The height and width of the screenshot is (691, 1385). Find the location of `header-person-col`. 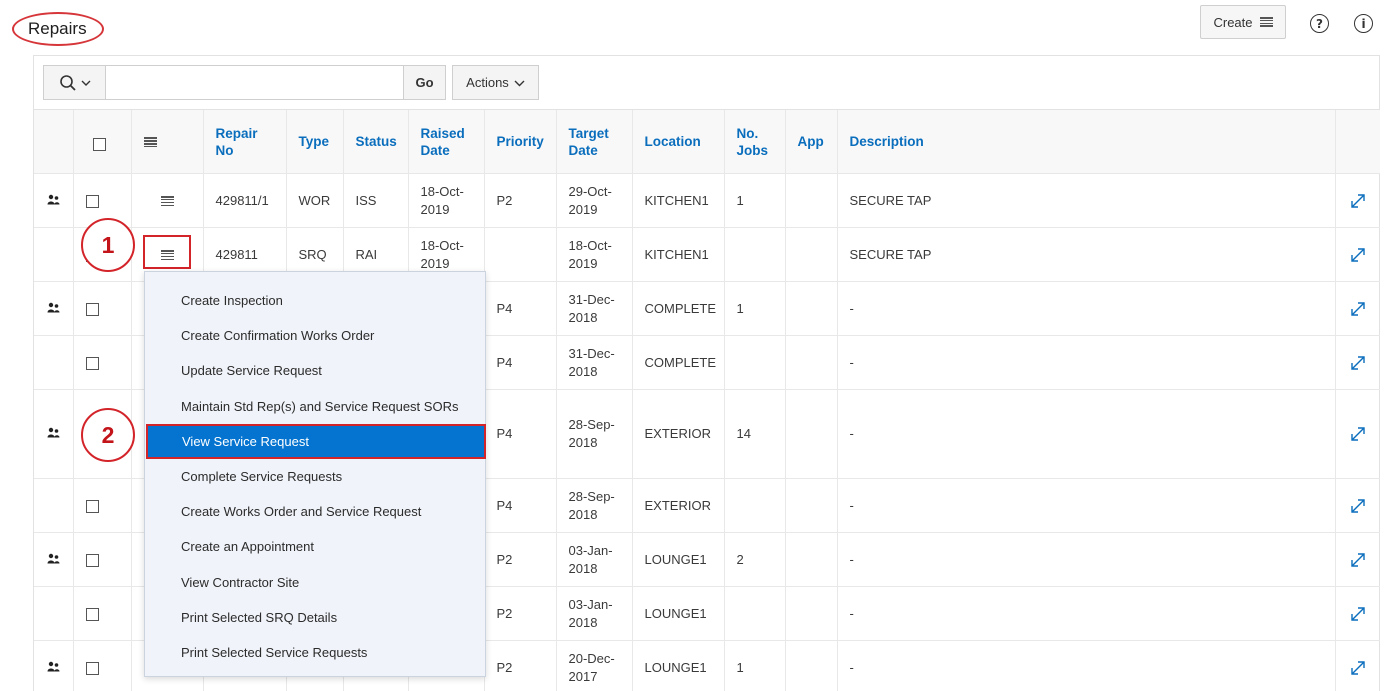

header-person-col is located at coordinates (53, 141).